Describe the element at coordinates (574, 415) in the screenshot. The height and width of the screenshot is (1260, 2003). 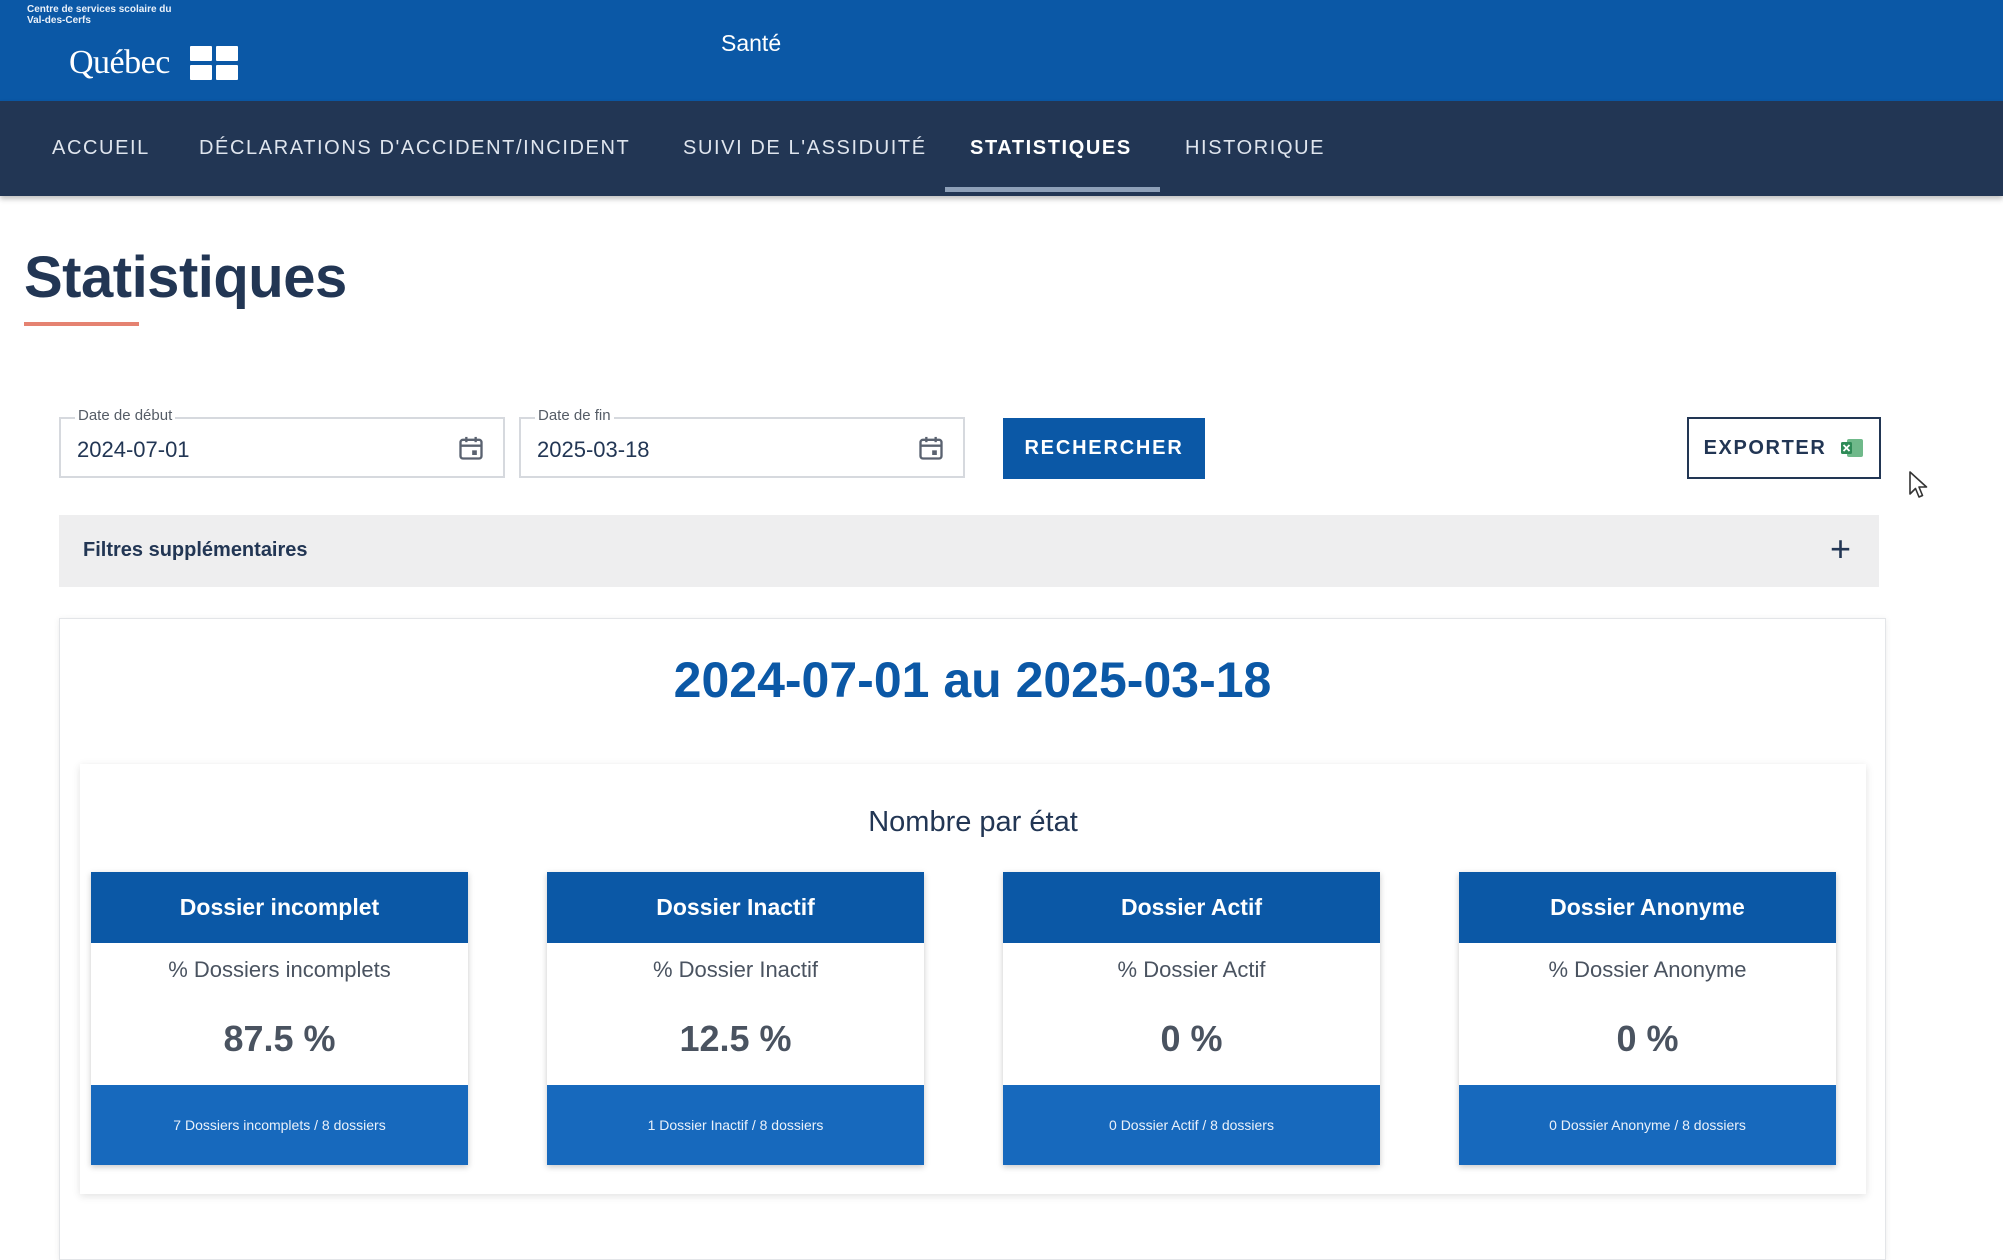
I see `end-date-label: Date de fin` at that location.